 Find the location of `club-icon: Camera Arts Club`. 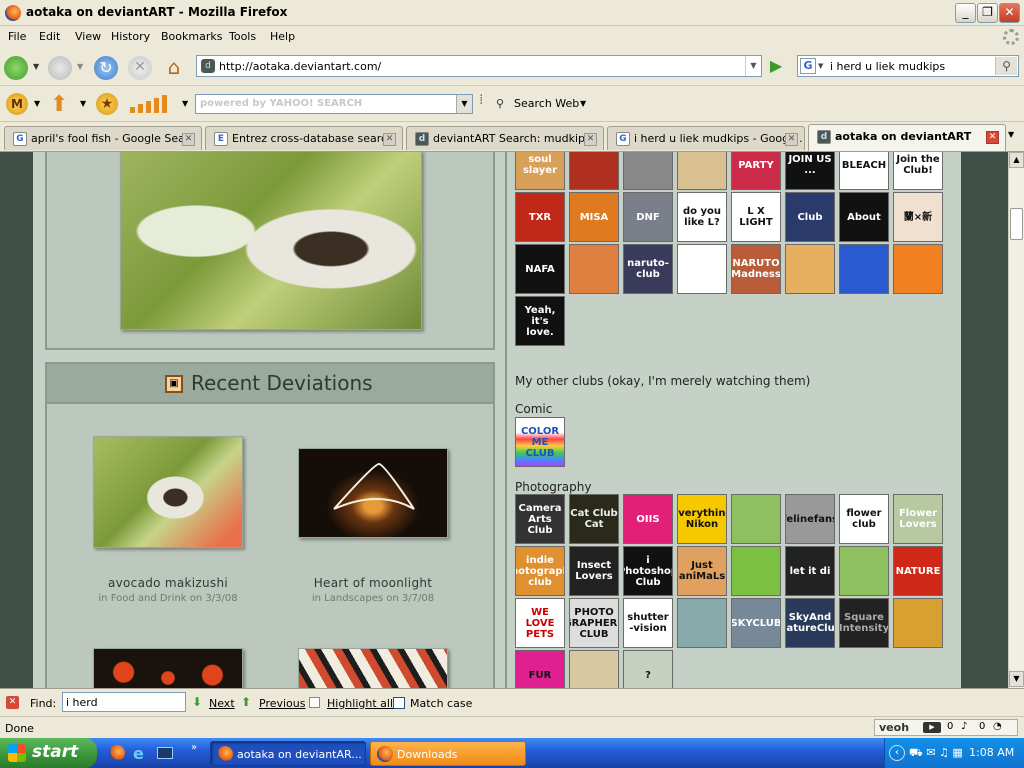

club-icon: Camera Arts Club is located at coordinates (540, 519).